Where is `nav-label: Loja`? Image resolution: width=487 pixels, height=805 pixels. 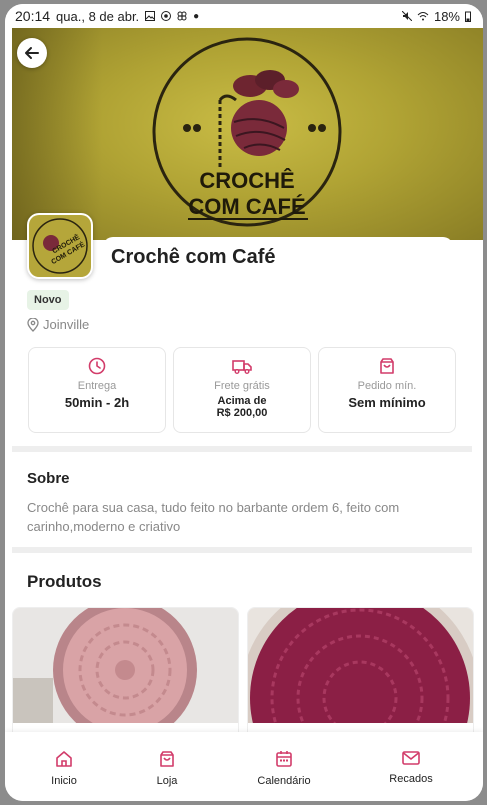
nav-label: Loja is located at coordinates (167, 781).